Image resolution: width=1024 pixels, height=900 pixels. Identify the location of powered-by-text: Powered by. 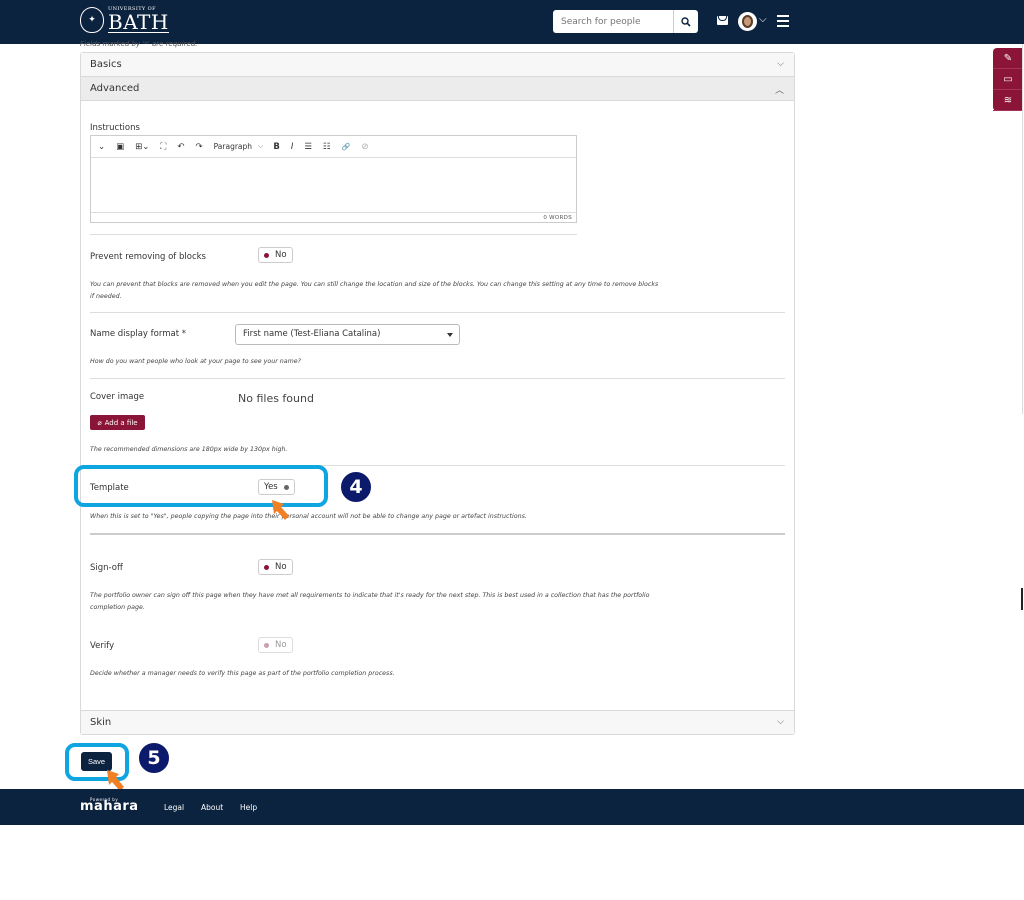
(104, 799).